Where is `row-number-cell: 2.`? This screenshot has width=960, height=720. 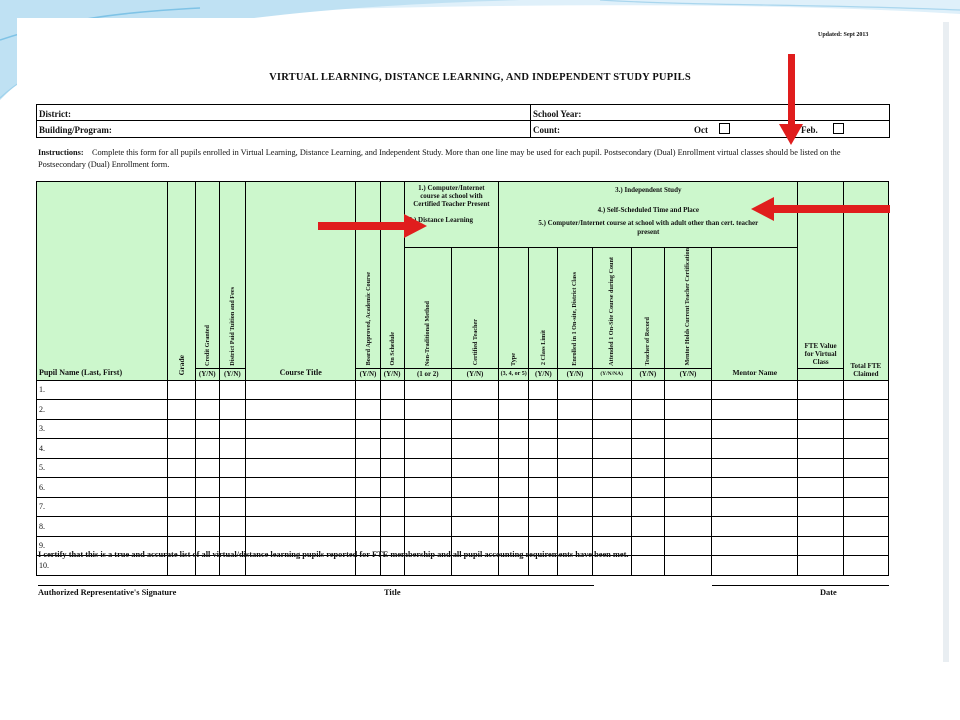 row-number-cell: 2. is located at coordinates (102, 409).